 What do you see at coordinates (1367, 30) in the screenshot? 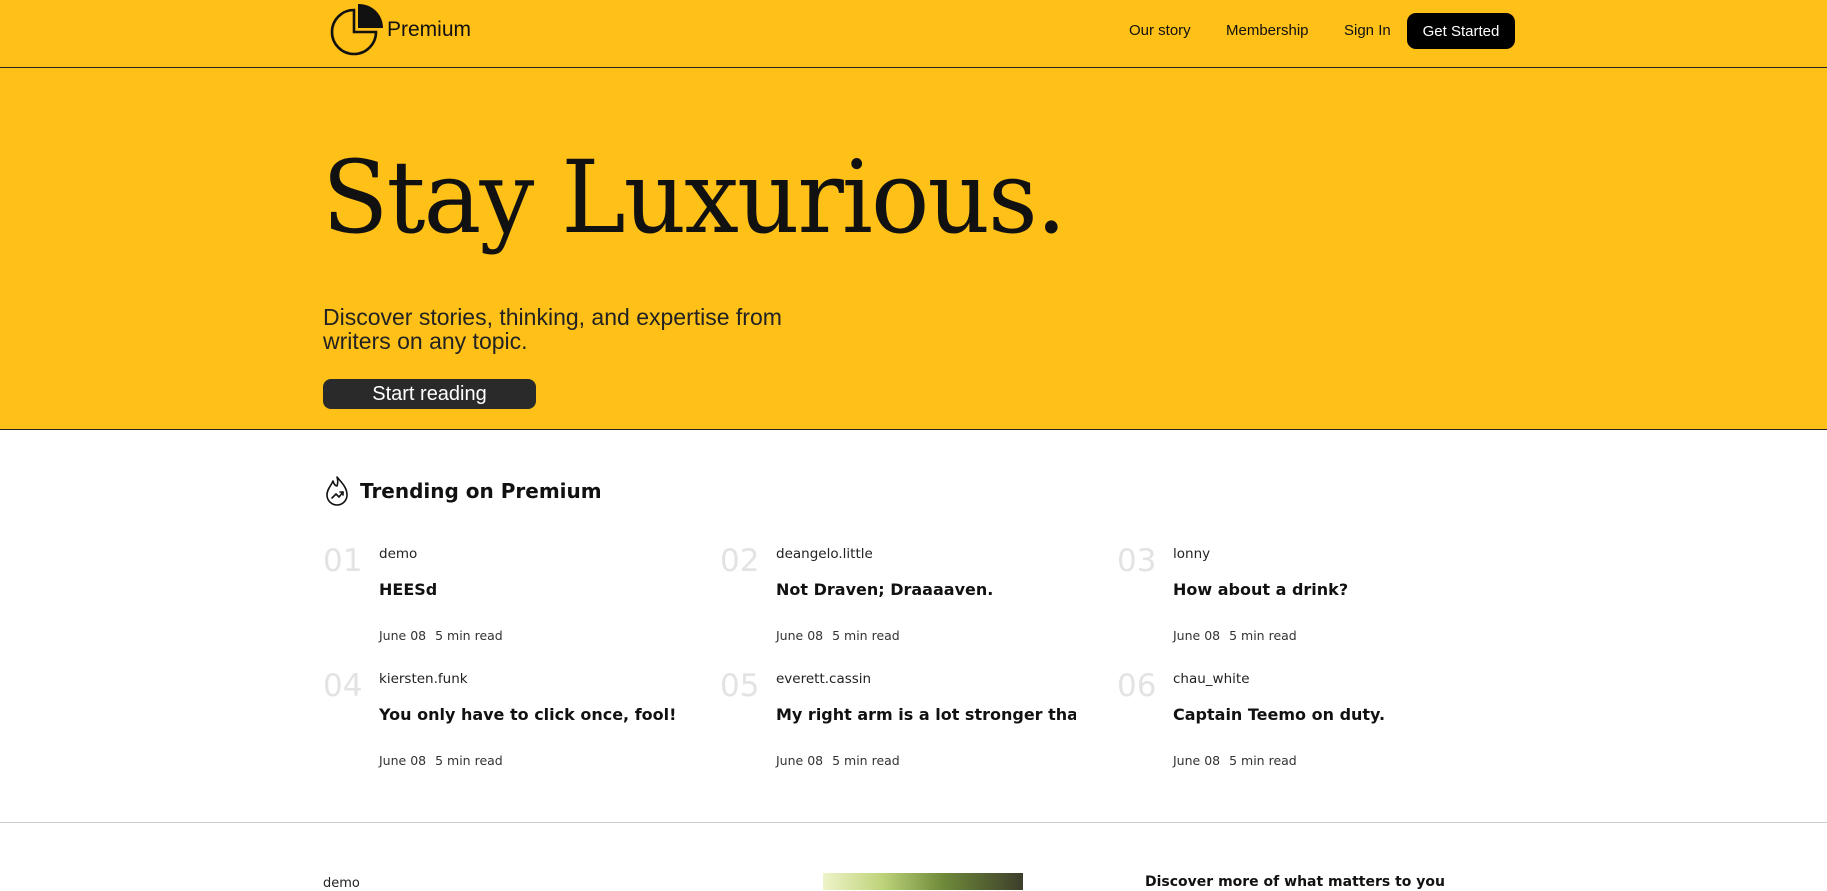
I see `nav-sign-in: Sign In` at bounding box center [1367, 30].